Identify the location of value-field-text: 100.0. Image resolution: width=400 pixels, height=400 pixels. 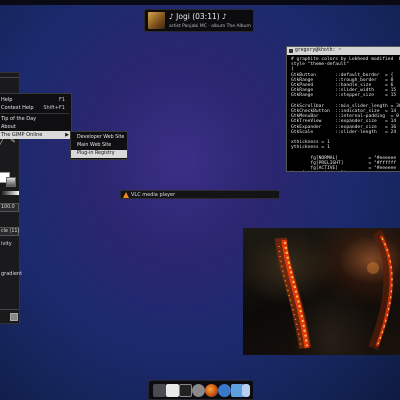
(8, 207).